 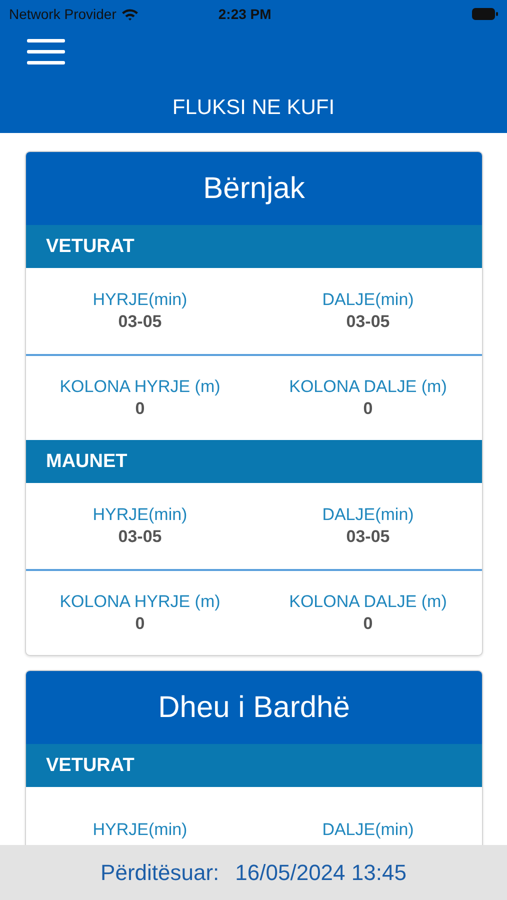 I want to click on menu-button, so click(x=46, y=52).